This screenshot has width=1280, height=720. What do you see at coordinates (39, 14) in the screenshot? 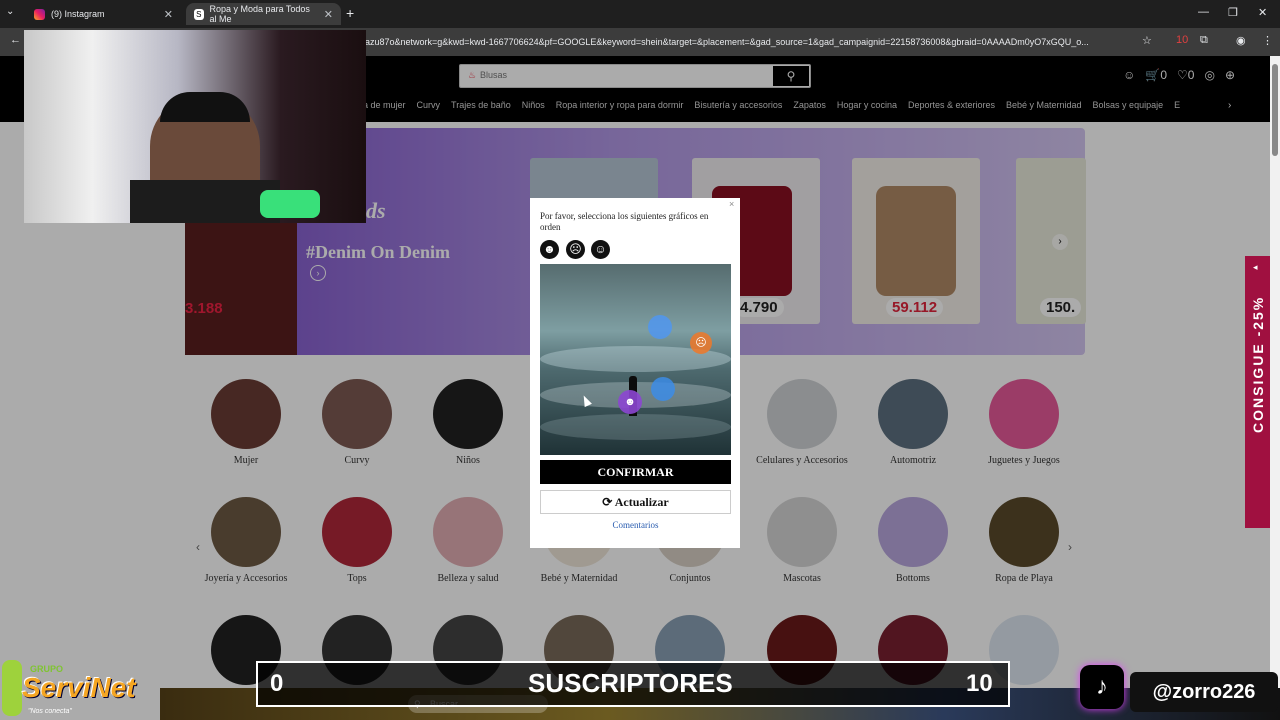
I see `instagram-icon` at bounding box center [39, 14].